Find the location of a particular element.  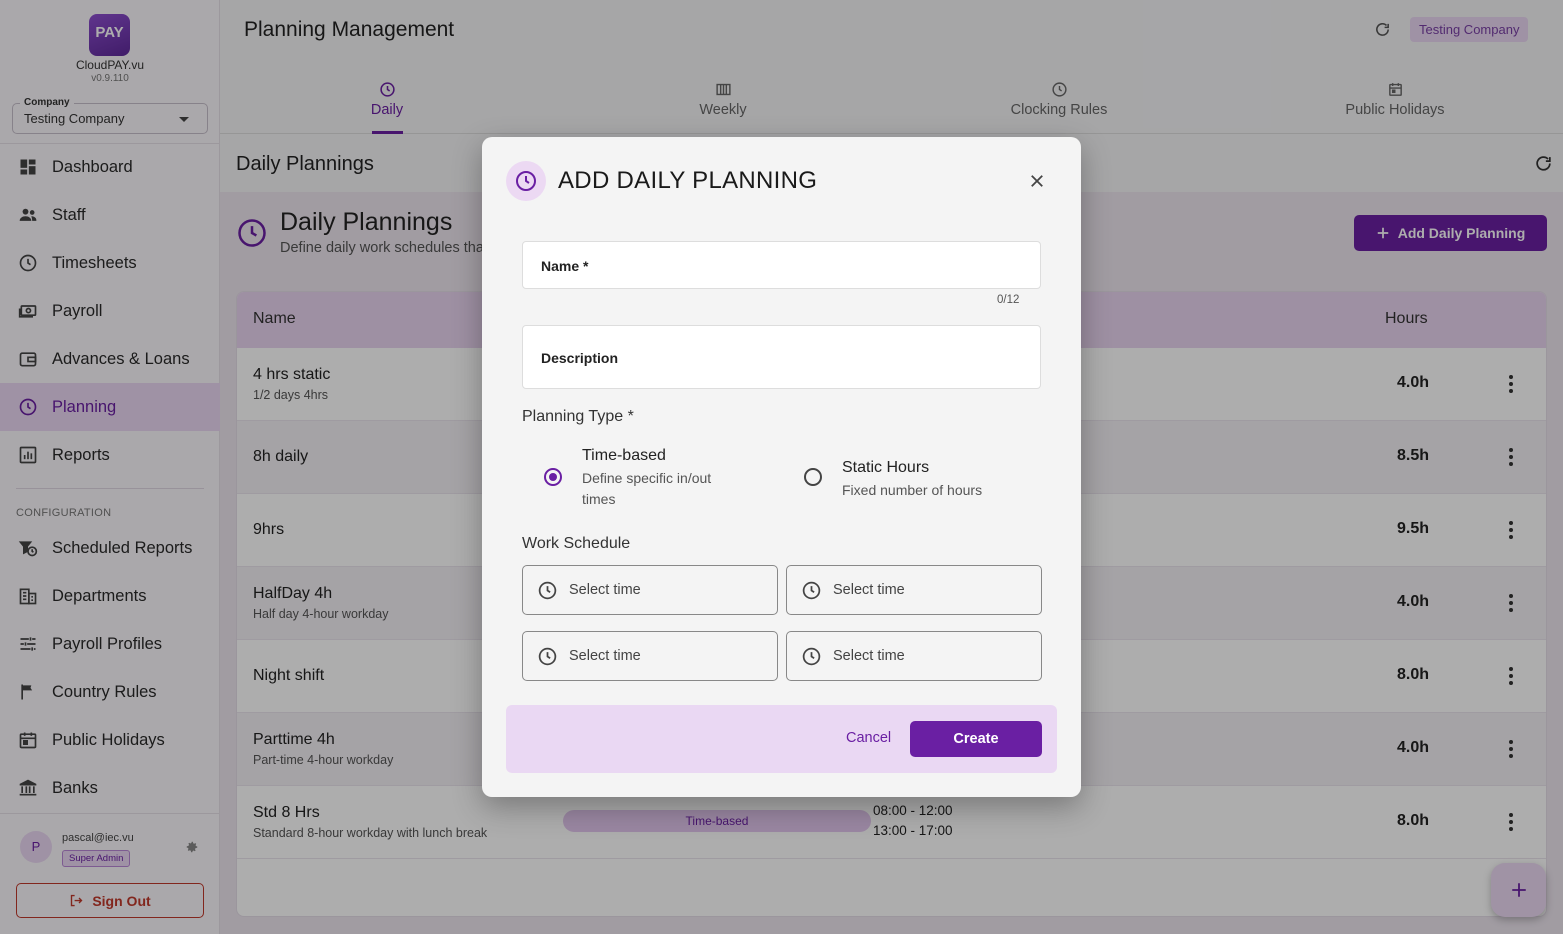

planning-type-label: Planning Type * is located at coordinates (578, 416).